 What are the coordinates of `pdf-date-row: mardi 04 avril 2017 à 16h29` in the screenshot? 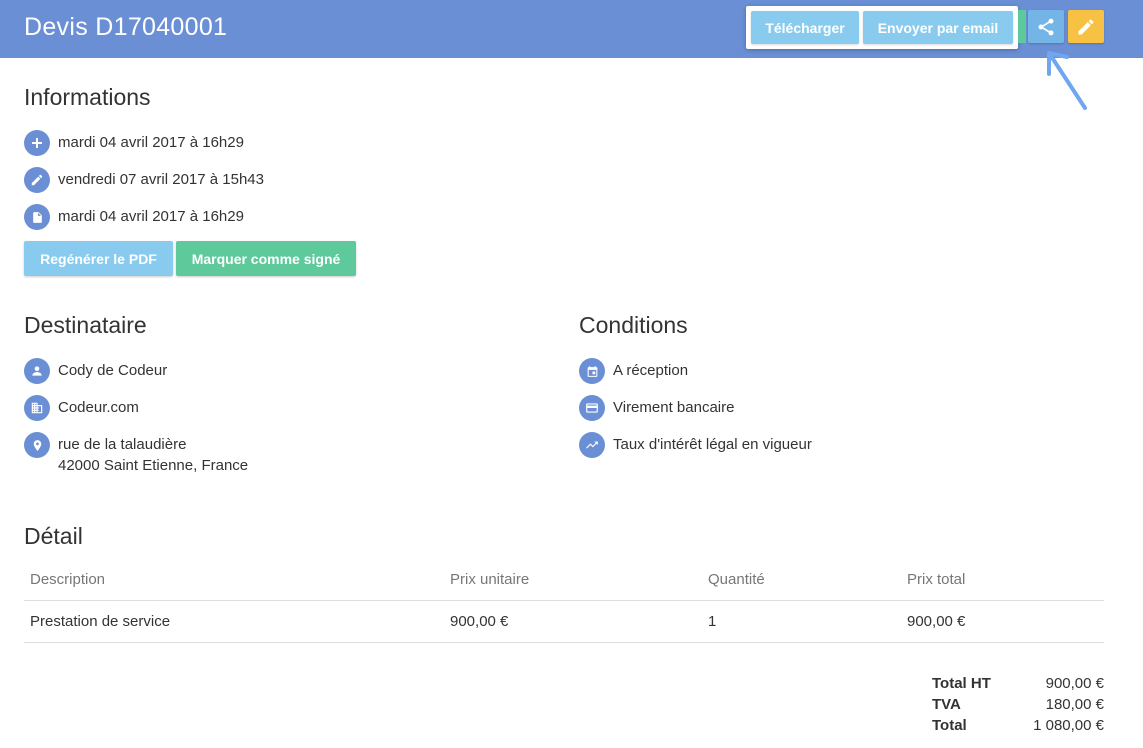 It's located at (134, 217).